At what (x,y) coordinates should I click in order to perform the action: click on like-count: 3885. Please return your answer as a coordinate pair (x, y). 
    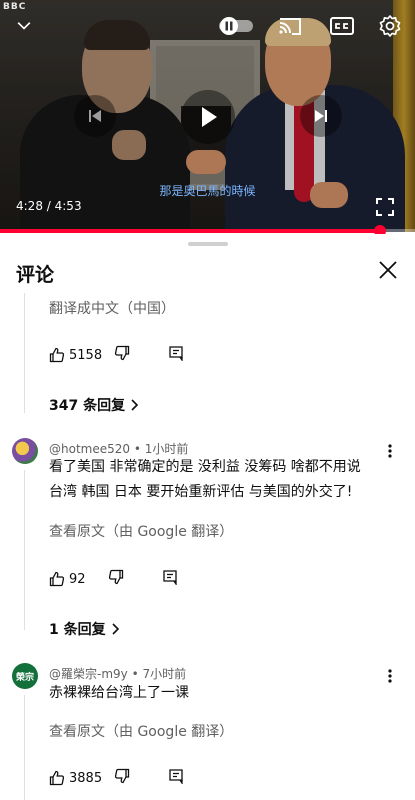
    Looking at the image, I should click on (86, 778).